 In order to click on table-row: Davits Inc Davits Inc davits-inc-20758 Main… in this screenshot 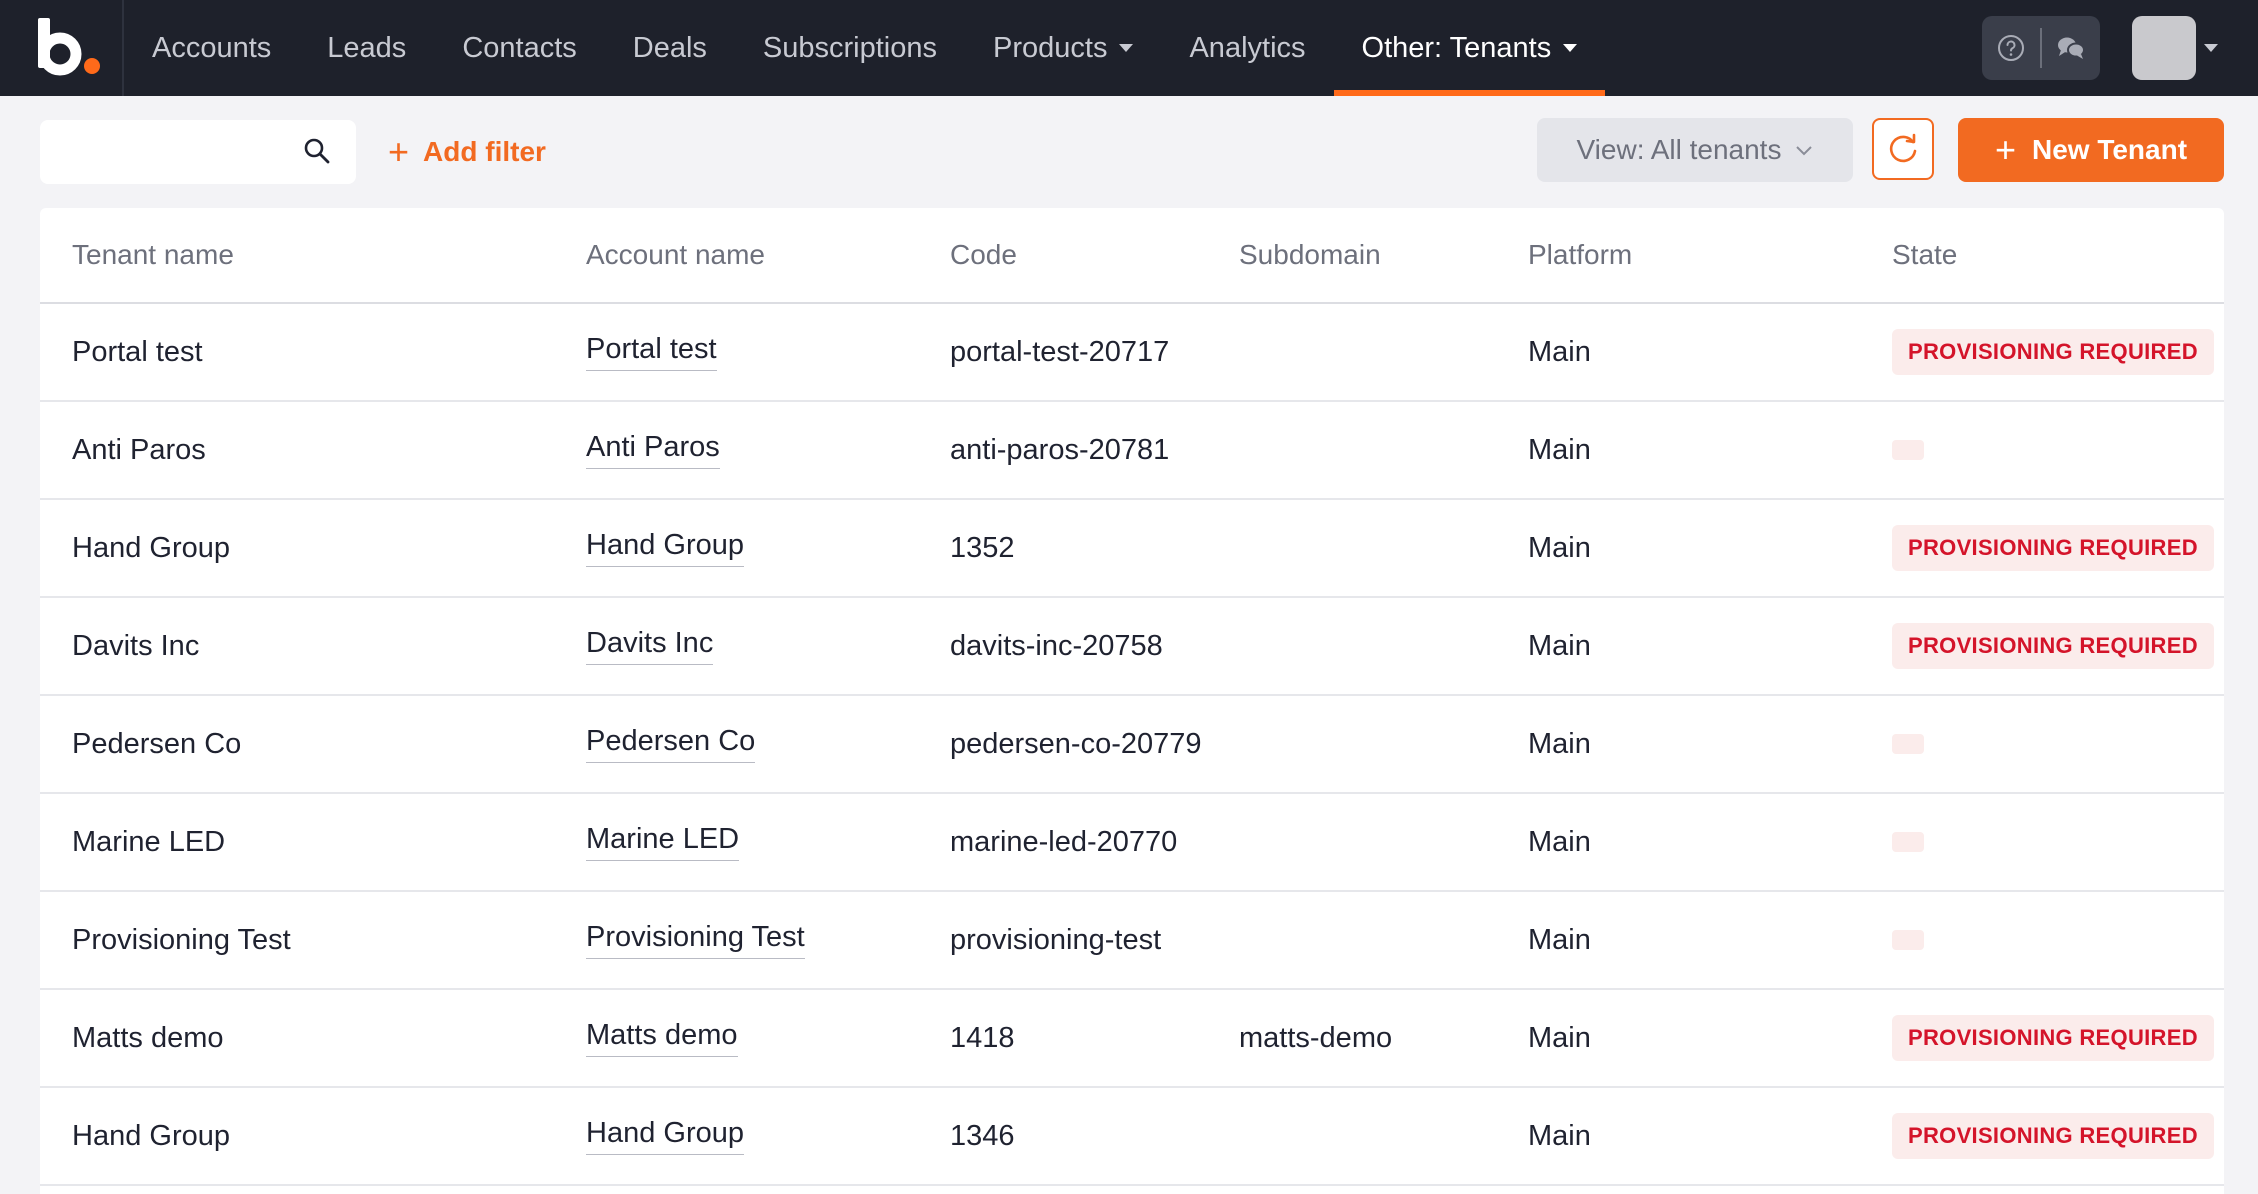, I will do `click(1132, 647)`.